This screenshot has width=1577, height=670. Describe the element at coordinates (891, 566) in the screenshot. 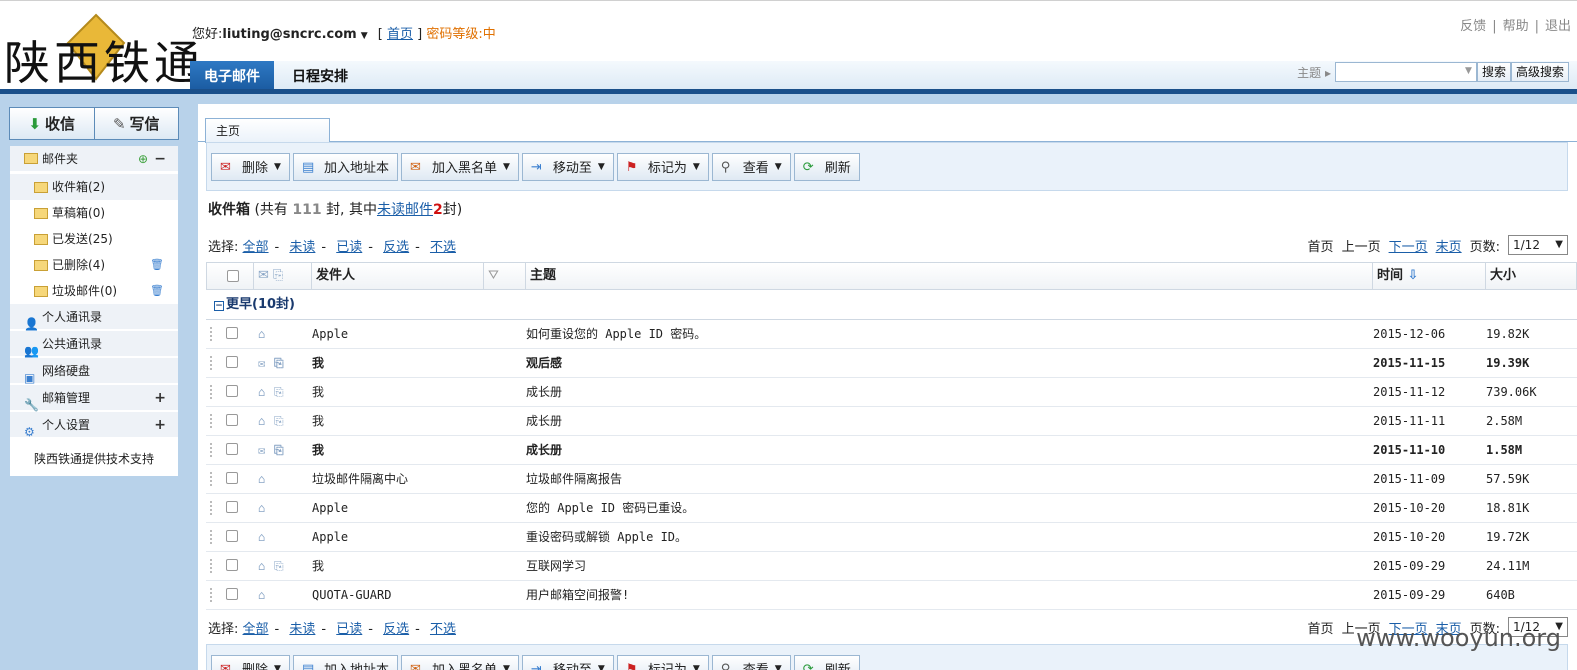

I see `table-row: ⌂ ⎘ 我 互联网学习 2015-09-29 24.11M` at that location.